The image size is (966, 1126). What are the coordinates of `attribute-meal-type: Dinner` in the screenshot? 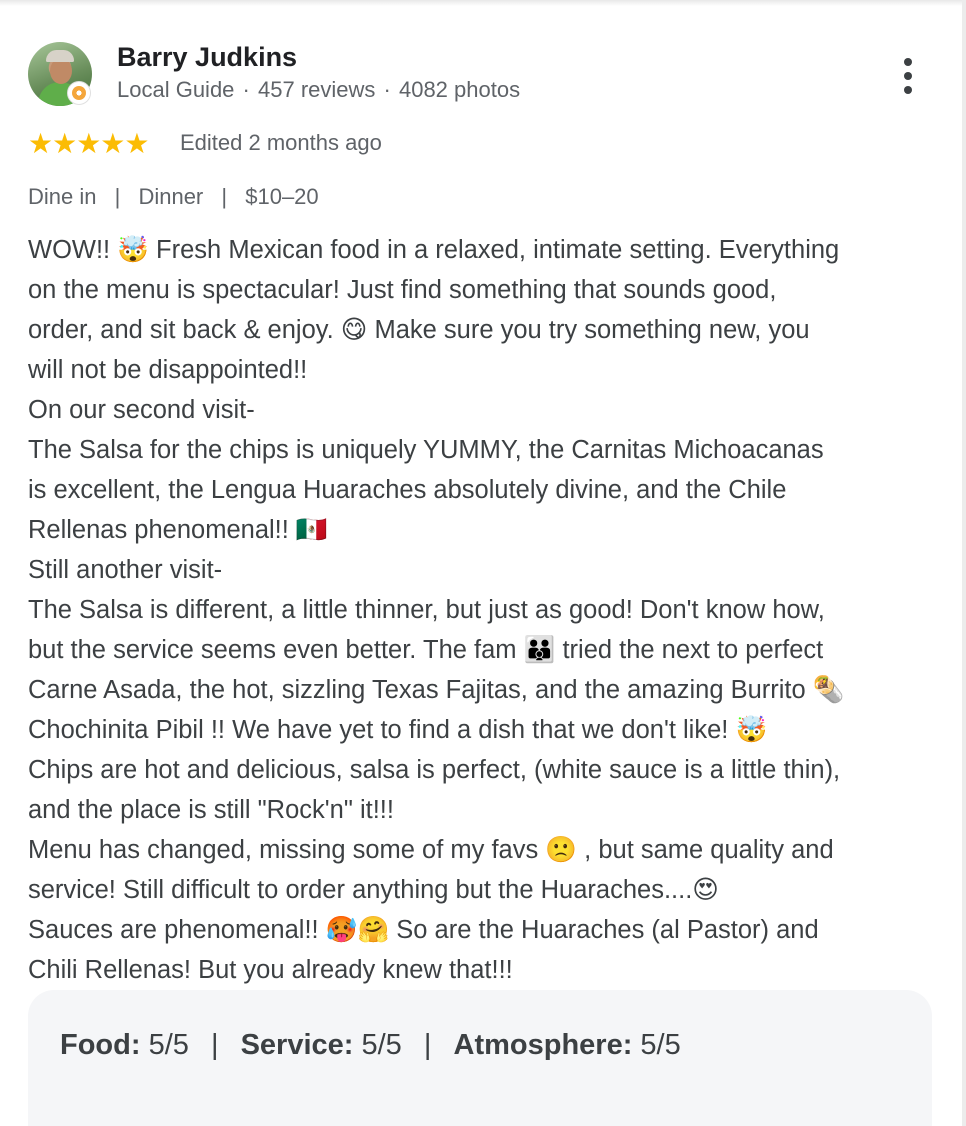 It's located at (171, 196).